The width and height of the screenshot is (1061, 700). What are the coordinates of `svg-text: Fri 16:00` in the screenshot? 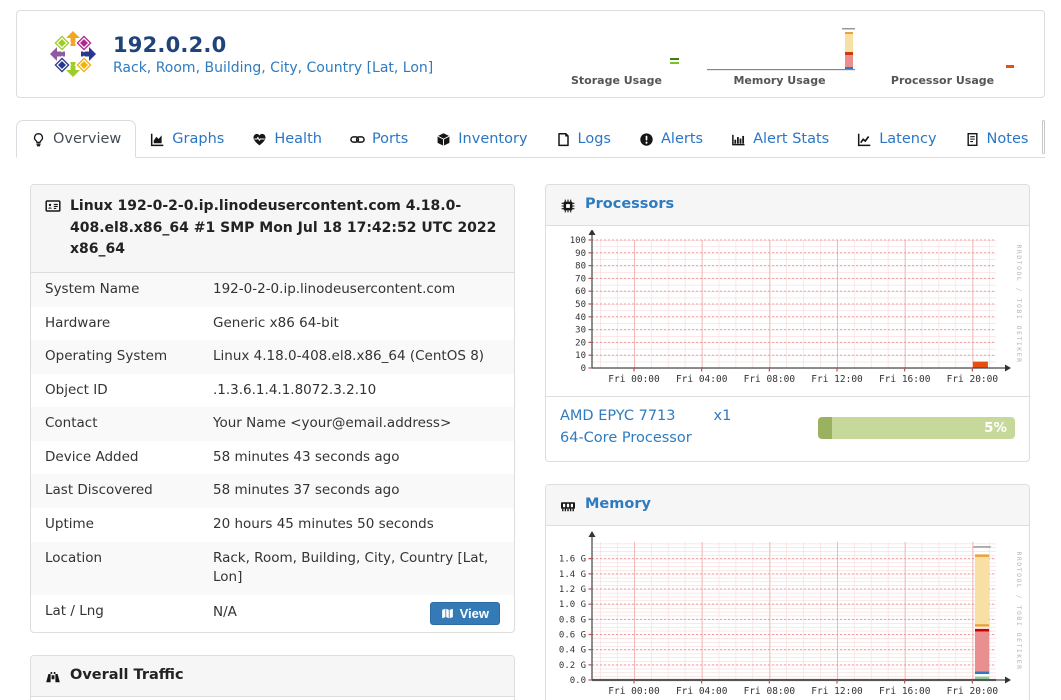 It's located at (905, 691).